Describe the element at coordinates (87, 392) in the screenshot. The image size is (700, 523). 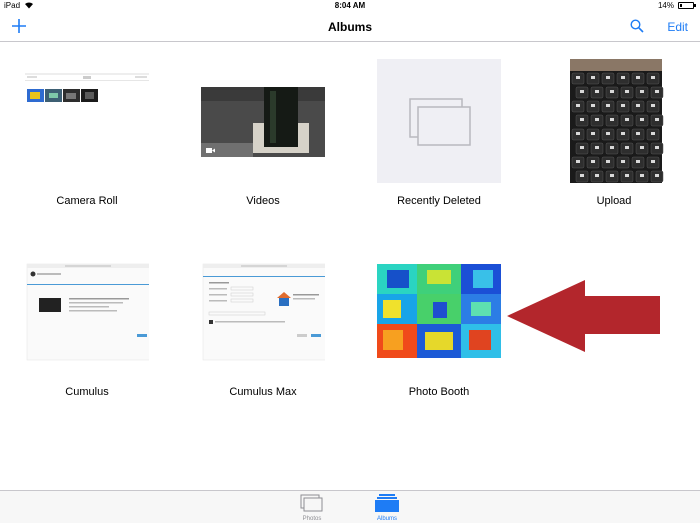
I see `album-label: Cumulus` at that location.